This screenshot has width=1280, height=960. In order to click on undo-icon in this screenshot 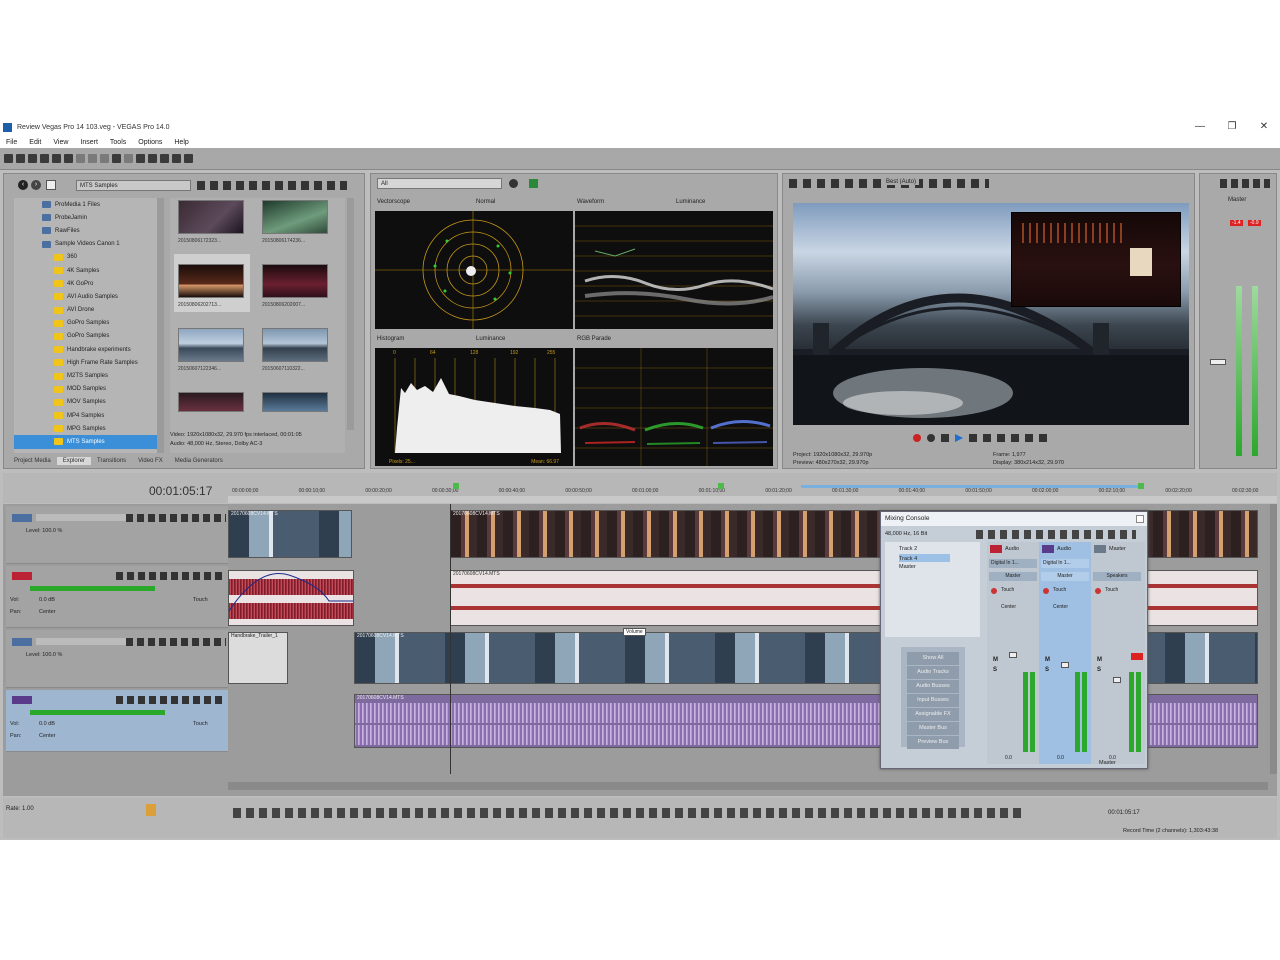, I will do `click(116, 158)`.